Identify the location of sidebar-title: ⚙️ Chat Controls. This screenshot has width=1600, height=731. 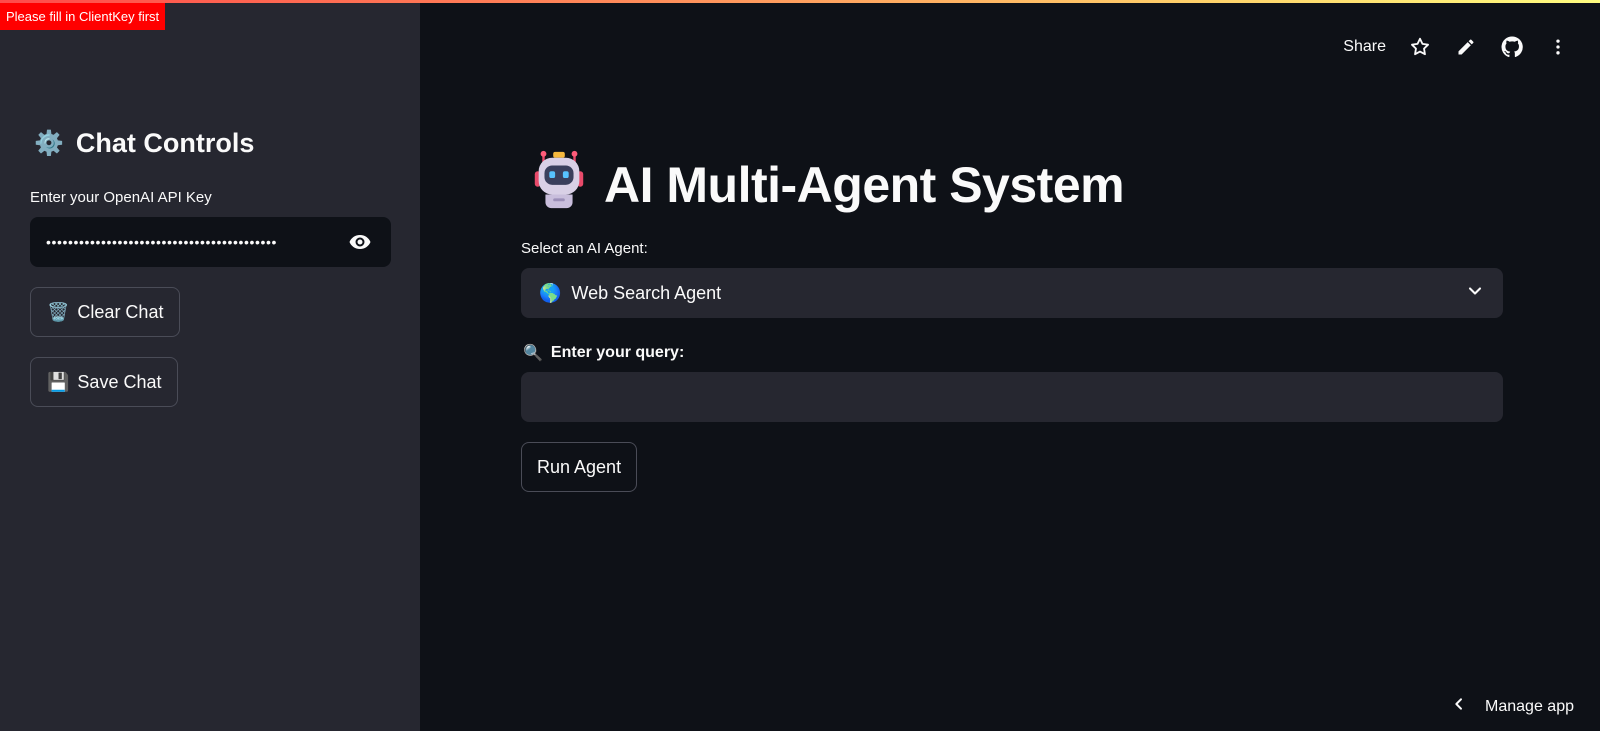
(144, 143).